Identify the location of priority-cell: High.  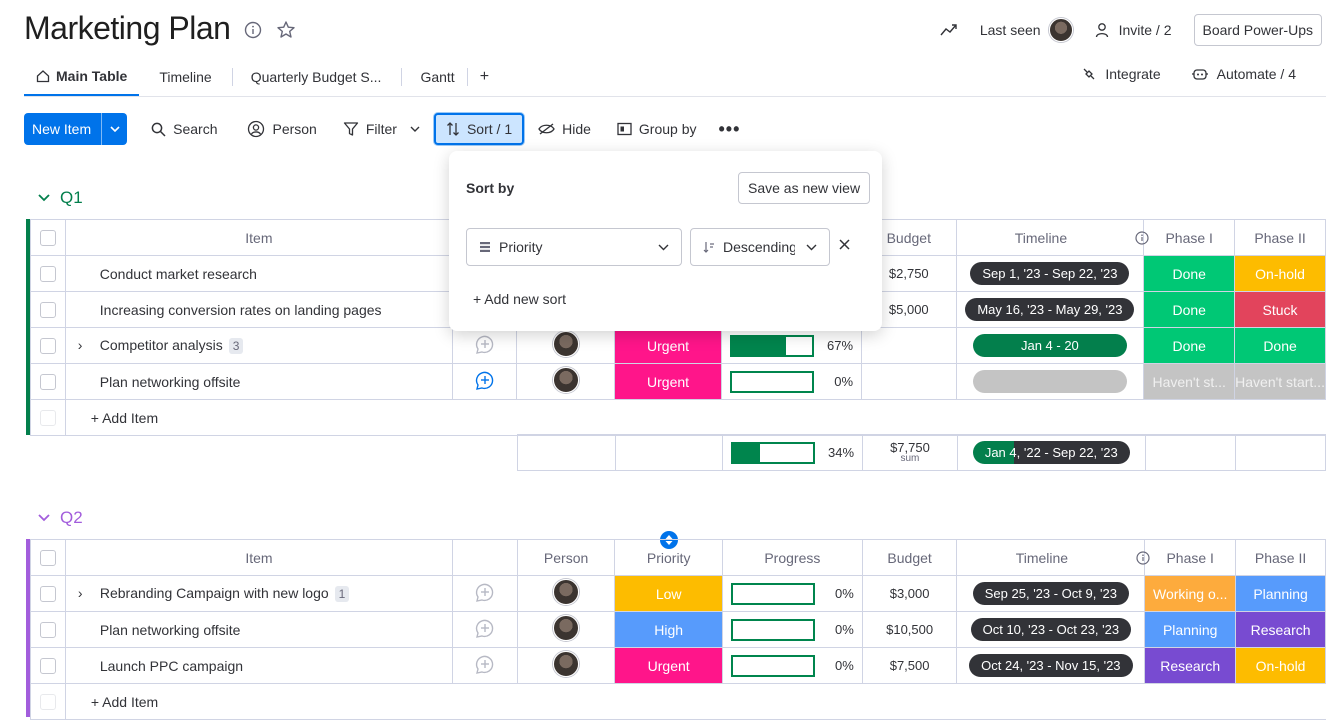
(668, 629).